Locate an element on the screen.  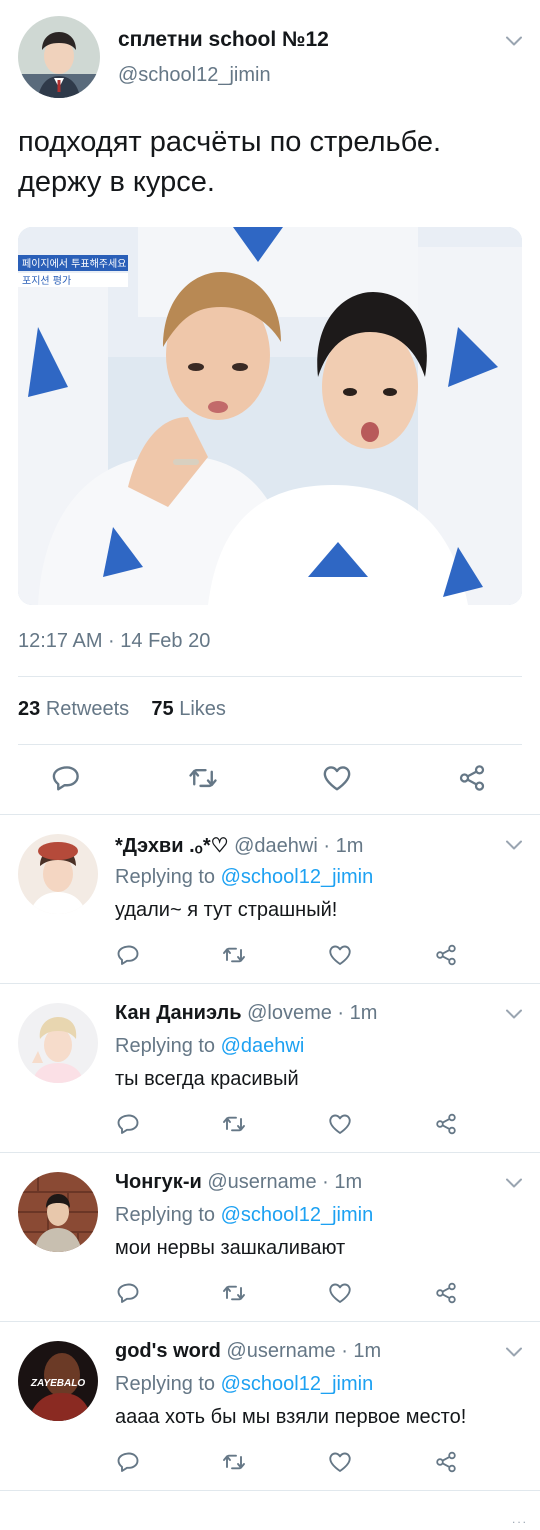
tweet-stats: 23 Retweets 75 Likes is located at coordinates (122, 709).